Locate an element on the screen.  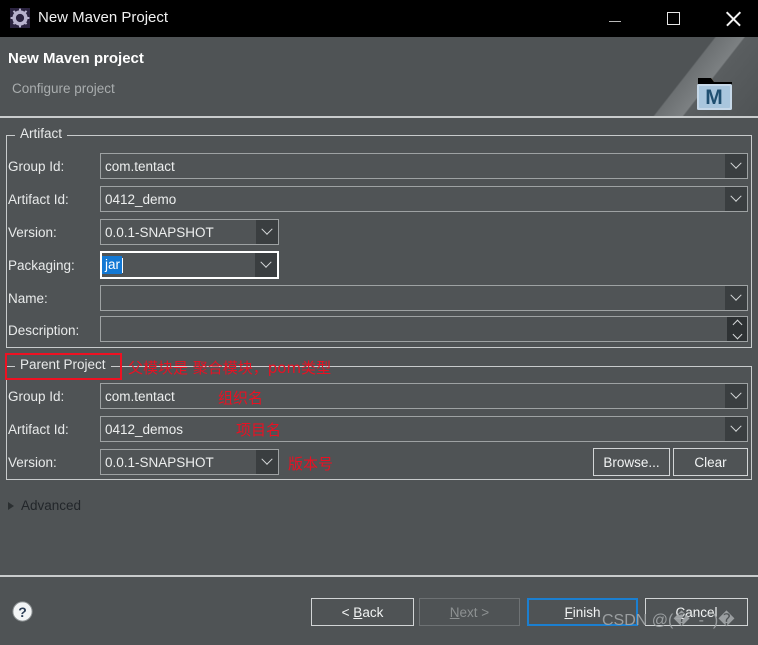
csdn-watermark: CSDN @(� ̄ - ̄ )� is located at coordinates (668, 620).